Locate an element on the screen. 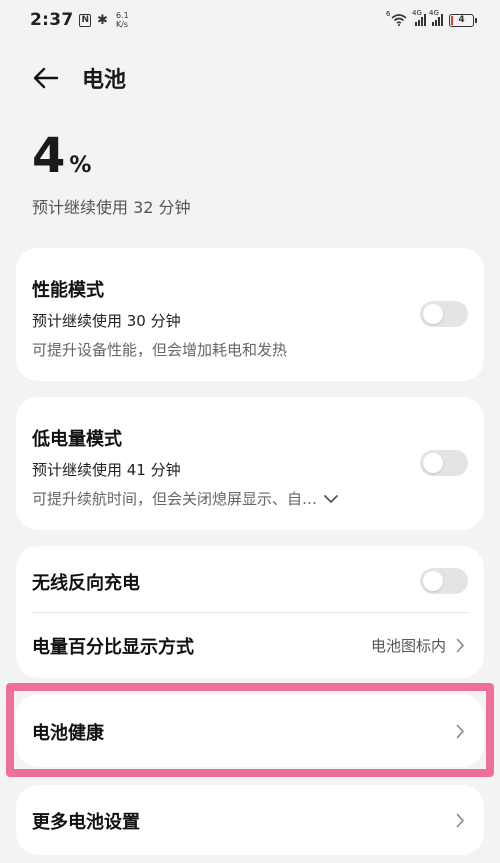 Image resolution: width=500 pixels, height=863 pixels. status-left: 2:37 N ✱ 6.1 K/s is located at coordinates (79, 20).